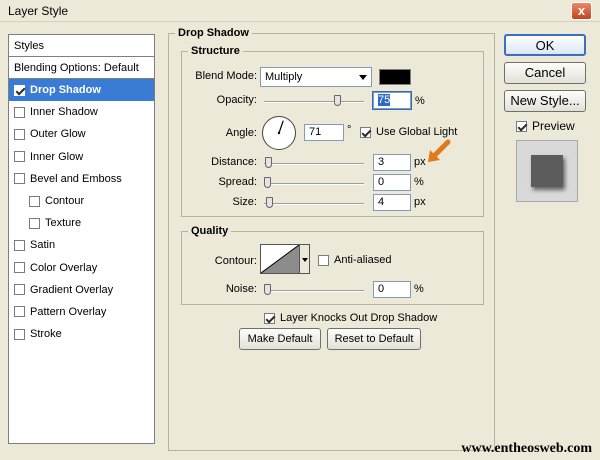 This screenshot has height=460, width=600. Describe the element at coordinates (545, 126) in the screenshot. I see `preview-option: Preview` at that location.